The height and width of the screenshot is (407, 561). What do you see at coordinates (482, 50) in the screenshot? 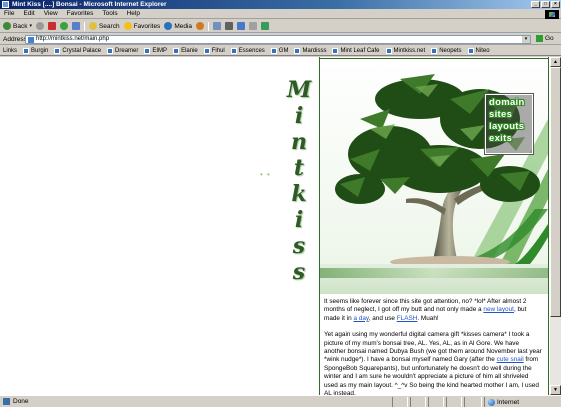
I see `link-label: Niteo` at bounding box center [482, 50].